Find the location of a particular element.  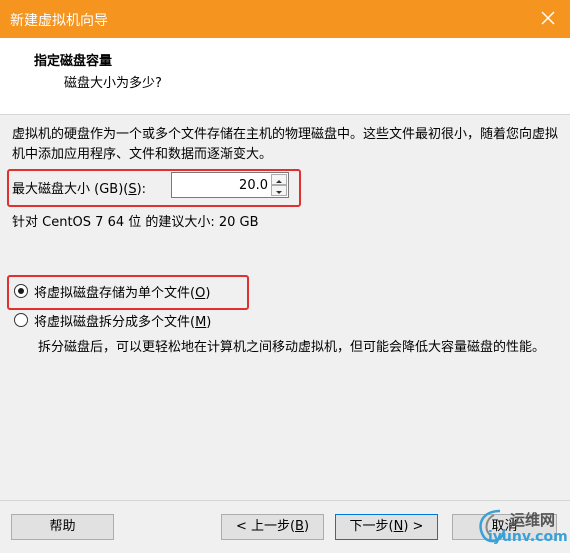

disk-size-label: 最大磁盘大小 (GB)(S): is located at coordinates (79, 189).